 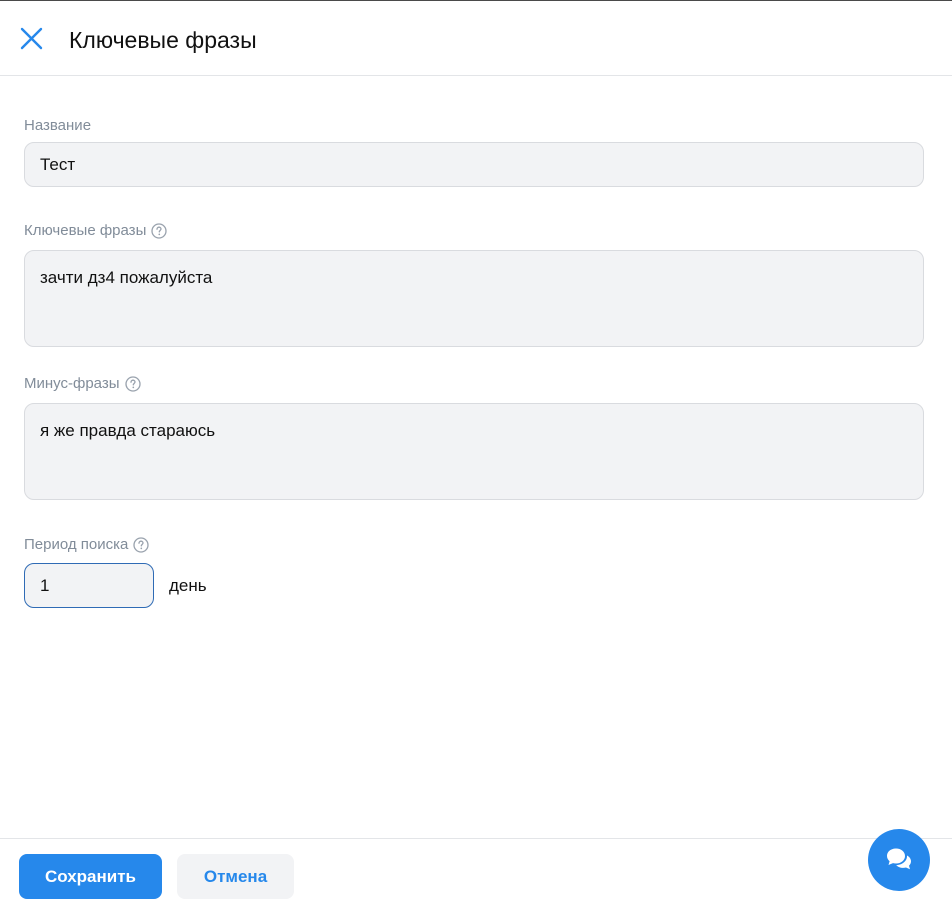 What do you see at coordinates (163, 40) in the screenshot?
I see `page-title: Ключевые фразы` at bounding box center [163, 40].